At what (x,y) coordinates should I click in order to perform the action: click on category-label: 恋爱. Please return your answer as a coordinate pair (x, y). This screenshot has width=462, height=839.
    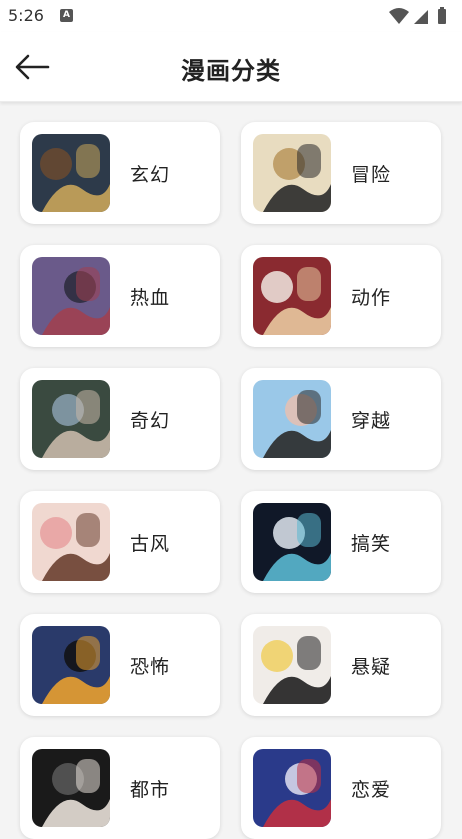
    Looking at the image, I should click on (371, 789).